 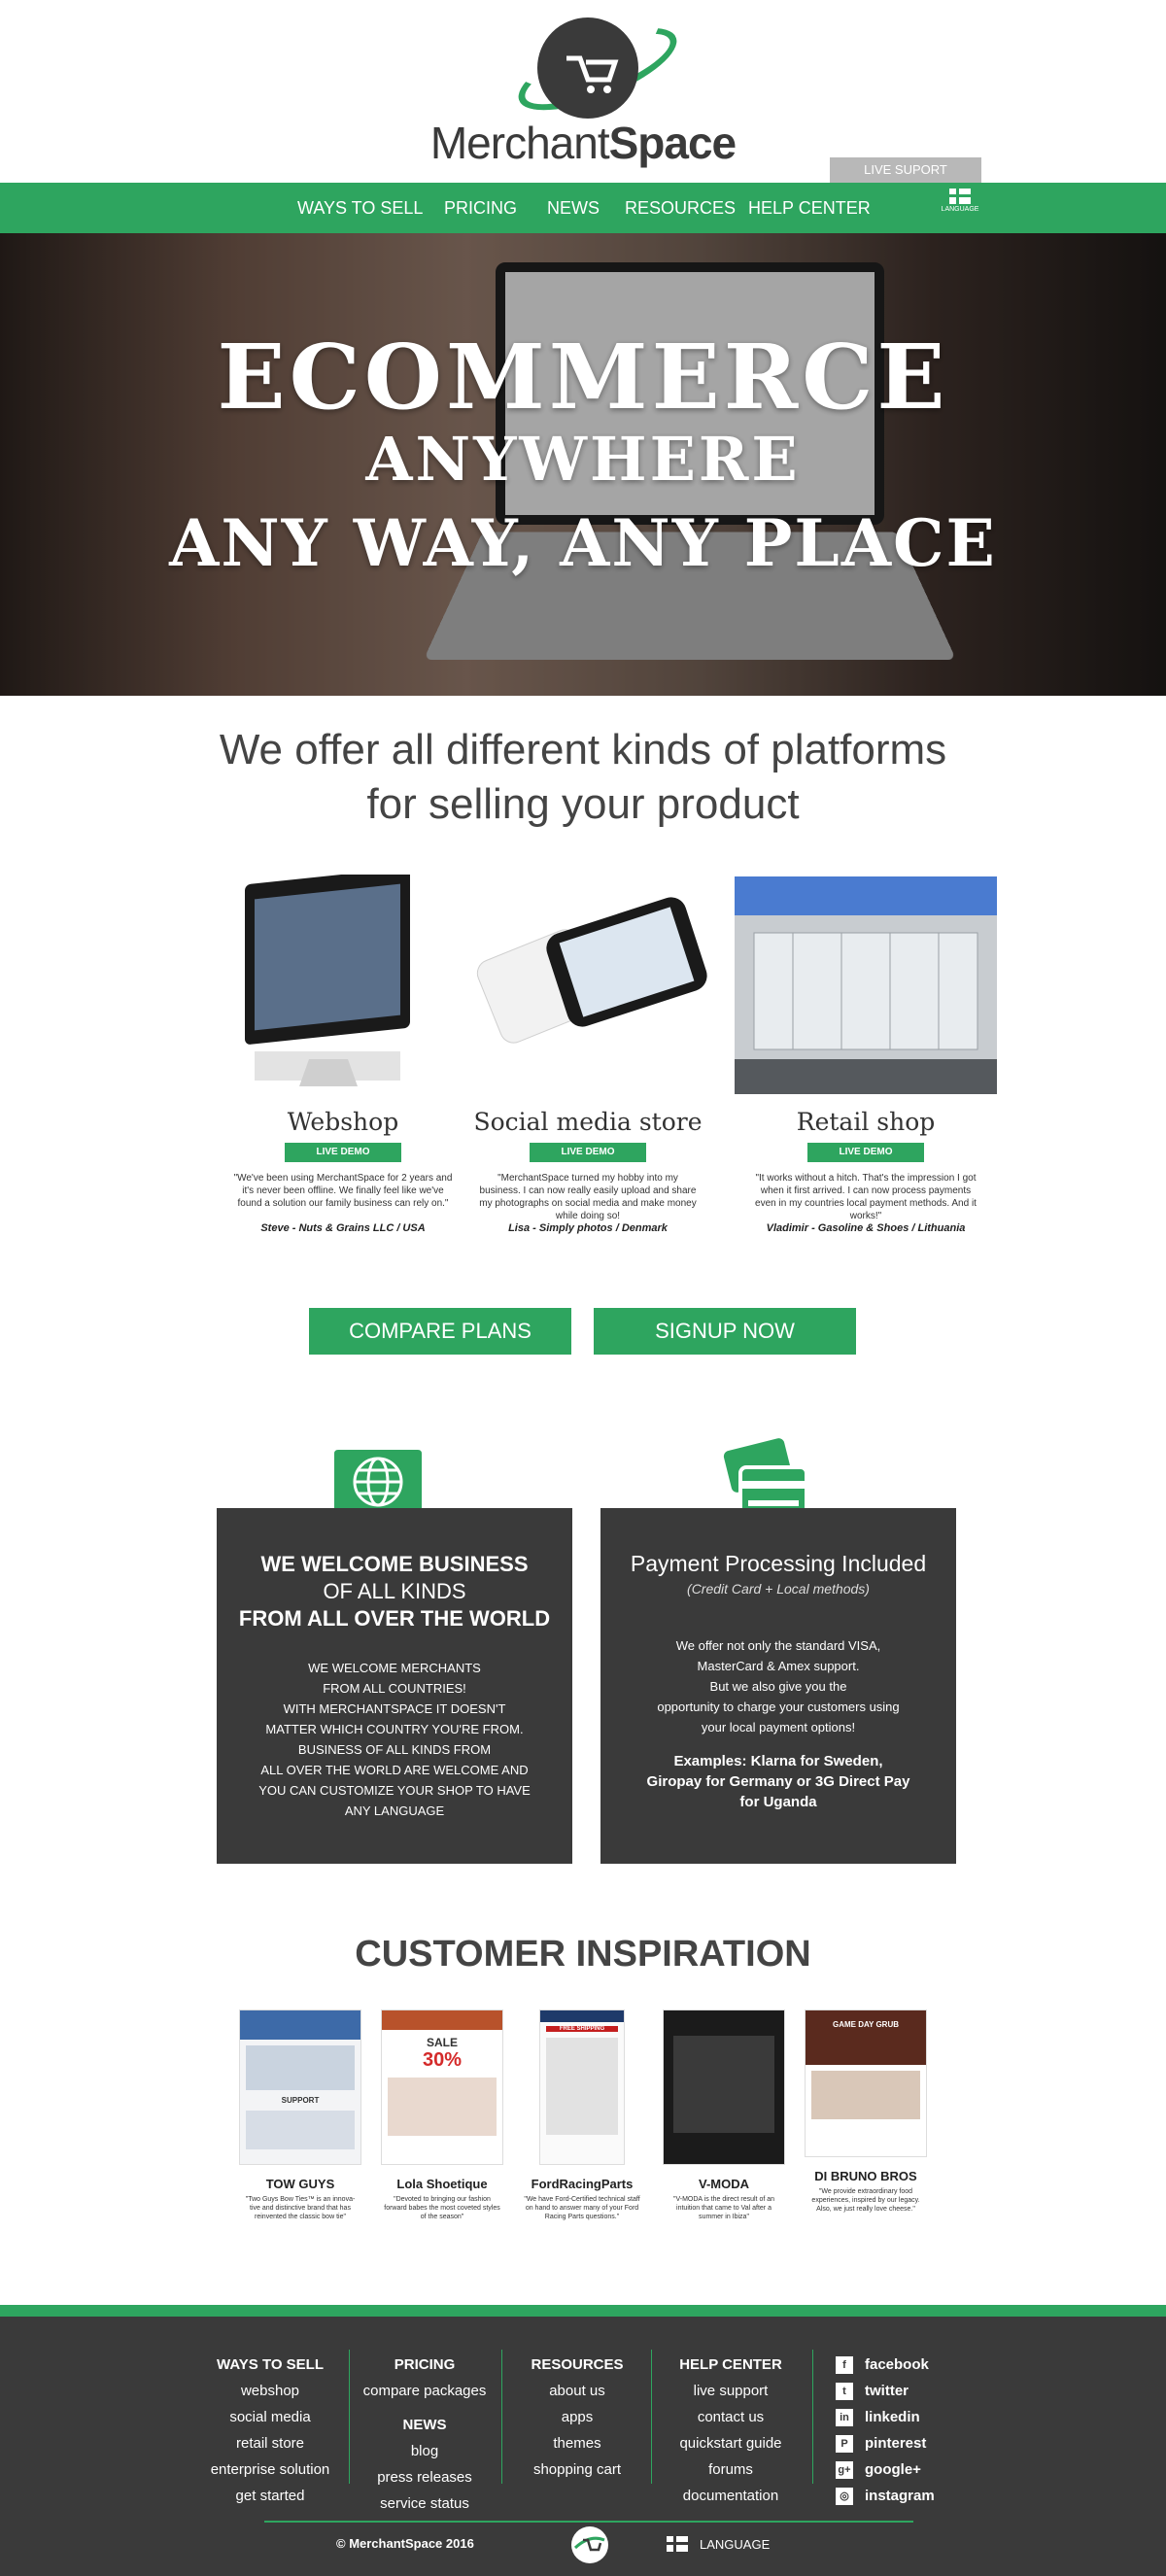 What do you see at coordinates (424, 2503) in the screenshot?
I see `footer-link: service status` at bounding box center [424, 2503].